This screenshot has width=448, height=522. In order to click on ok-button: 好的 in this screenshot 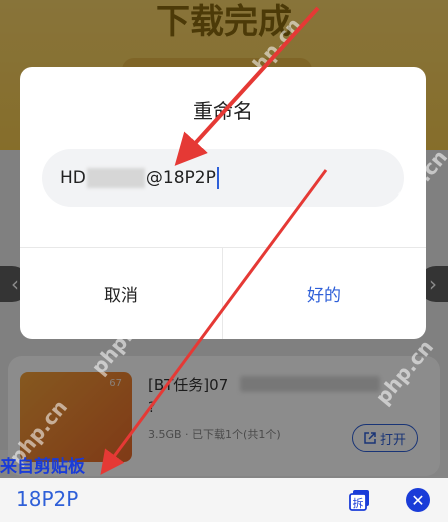, I will do `click(324, 293)`.